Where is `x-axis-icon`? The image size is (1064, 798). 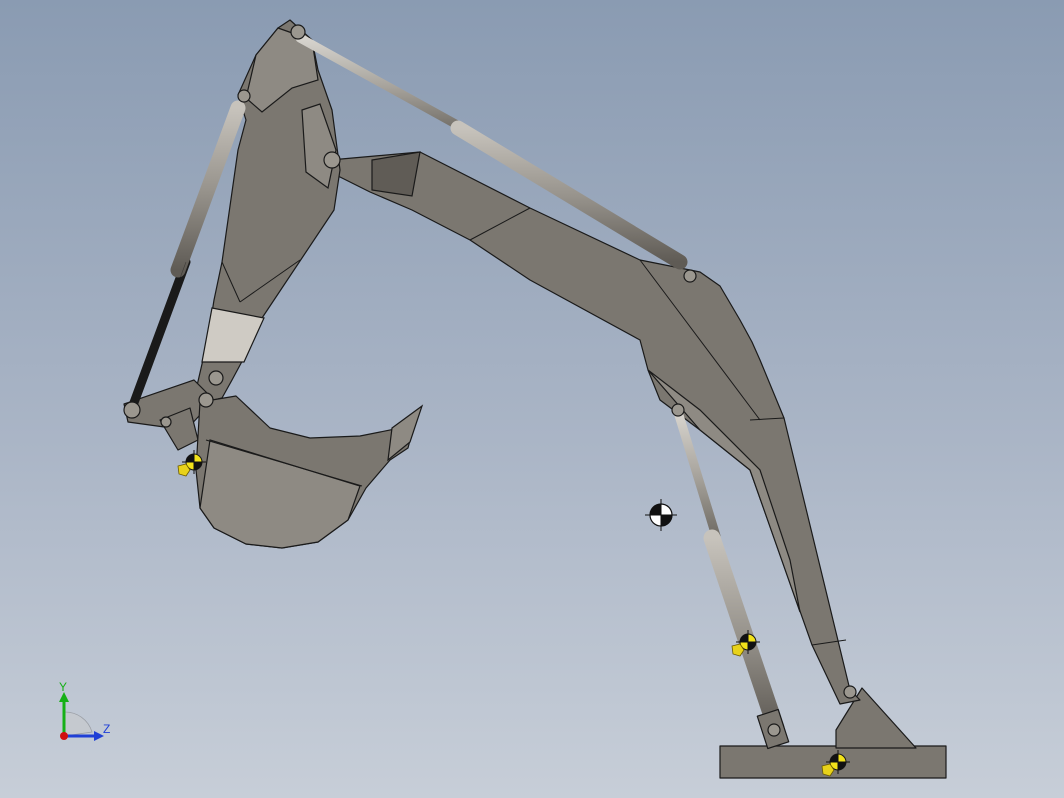 x-axis-icon is located at coordinates (64, 736).